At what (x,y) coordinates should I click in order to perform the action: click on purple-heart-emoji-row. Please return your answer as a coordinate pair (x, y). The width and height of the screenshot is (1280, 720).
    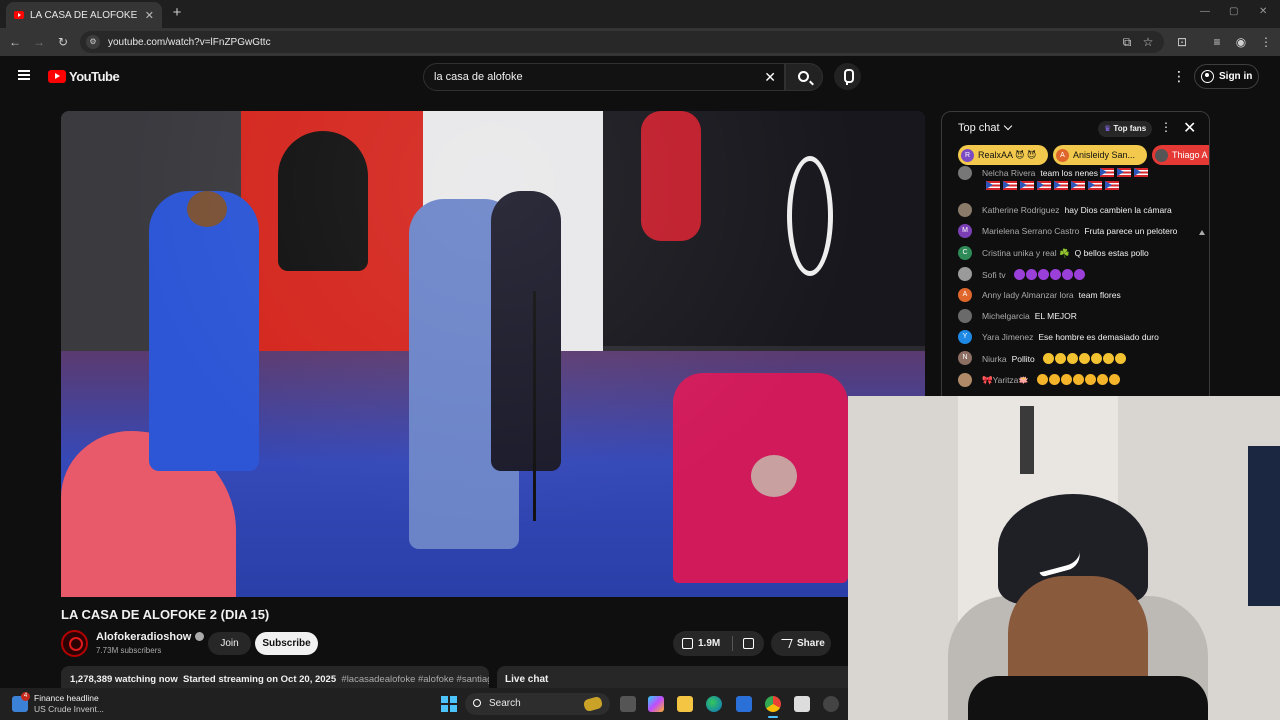
    Looking at the image, I should click on (1050, 274).